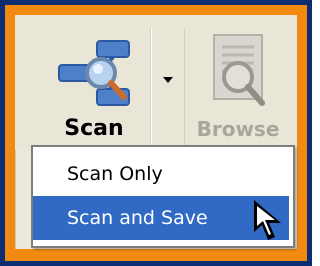 This screenshot has height=266, width=320. Describe the element at coordinates (238, 129) in the screenshot. I see `browse-label: Browse` at that location.